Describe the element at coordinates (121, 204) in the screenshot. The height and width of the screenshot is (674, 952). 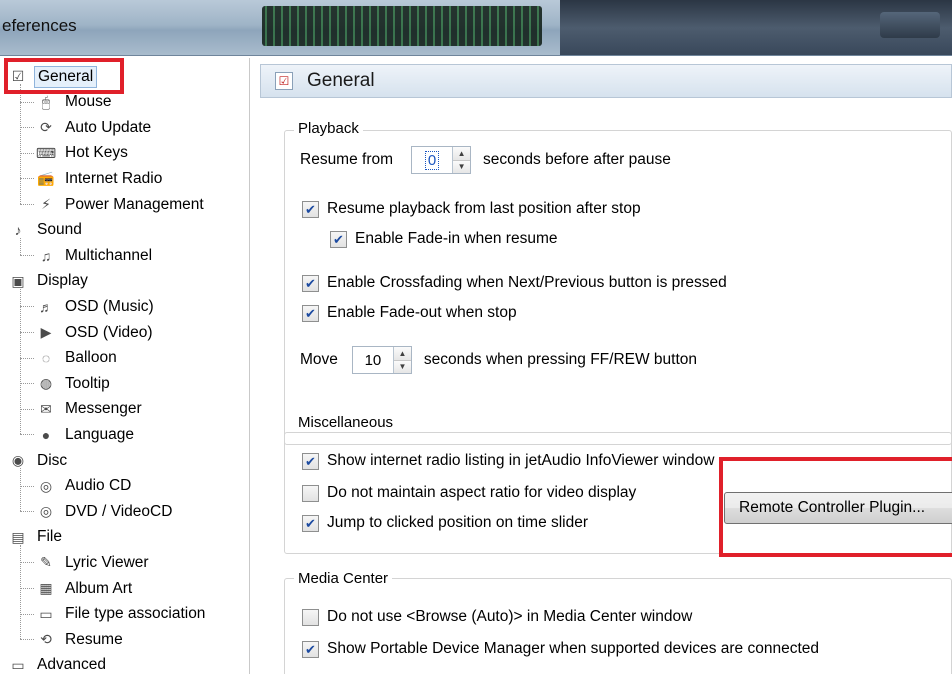
I see `tree-item-power-management: ⚡ Power Management` at that location.